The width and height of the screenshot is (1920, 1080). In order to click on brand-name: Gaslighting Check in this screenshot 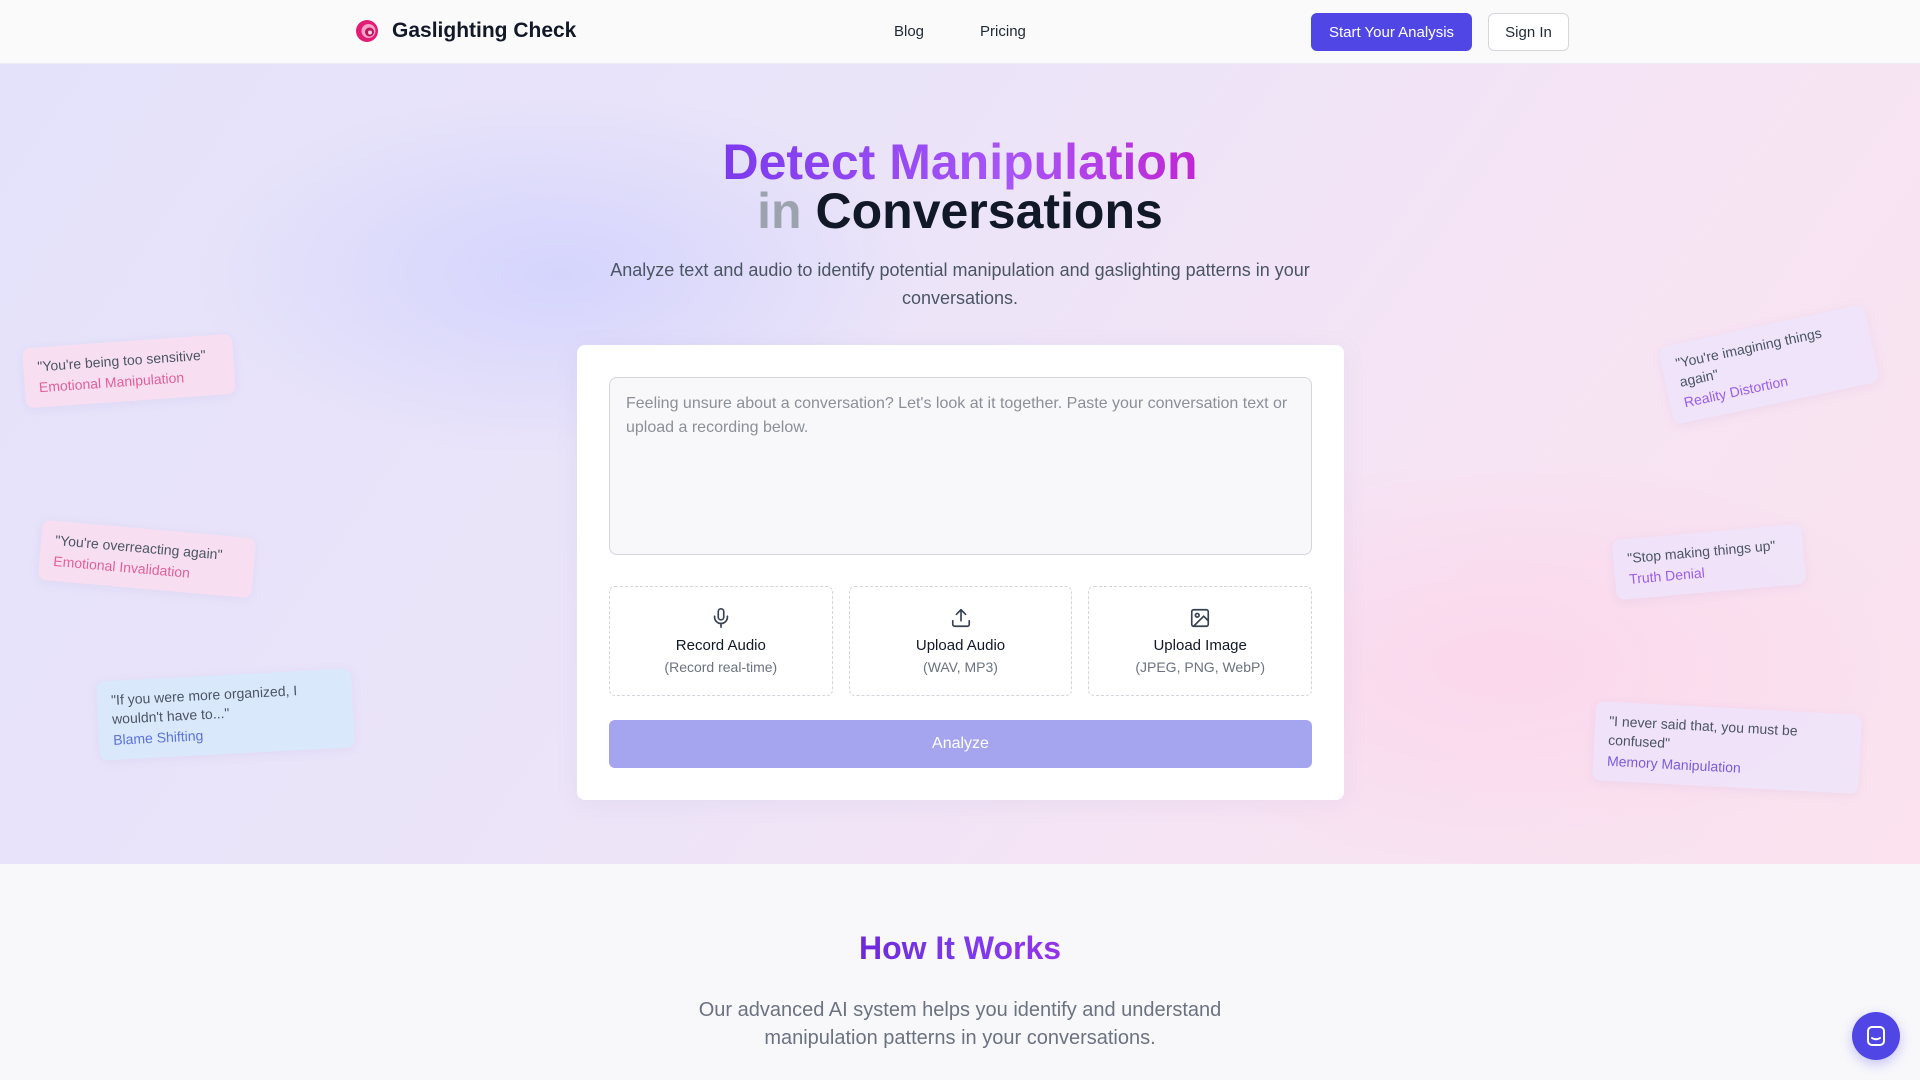, I will do `click(484, 30)`.